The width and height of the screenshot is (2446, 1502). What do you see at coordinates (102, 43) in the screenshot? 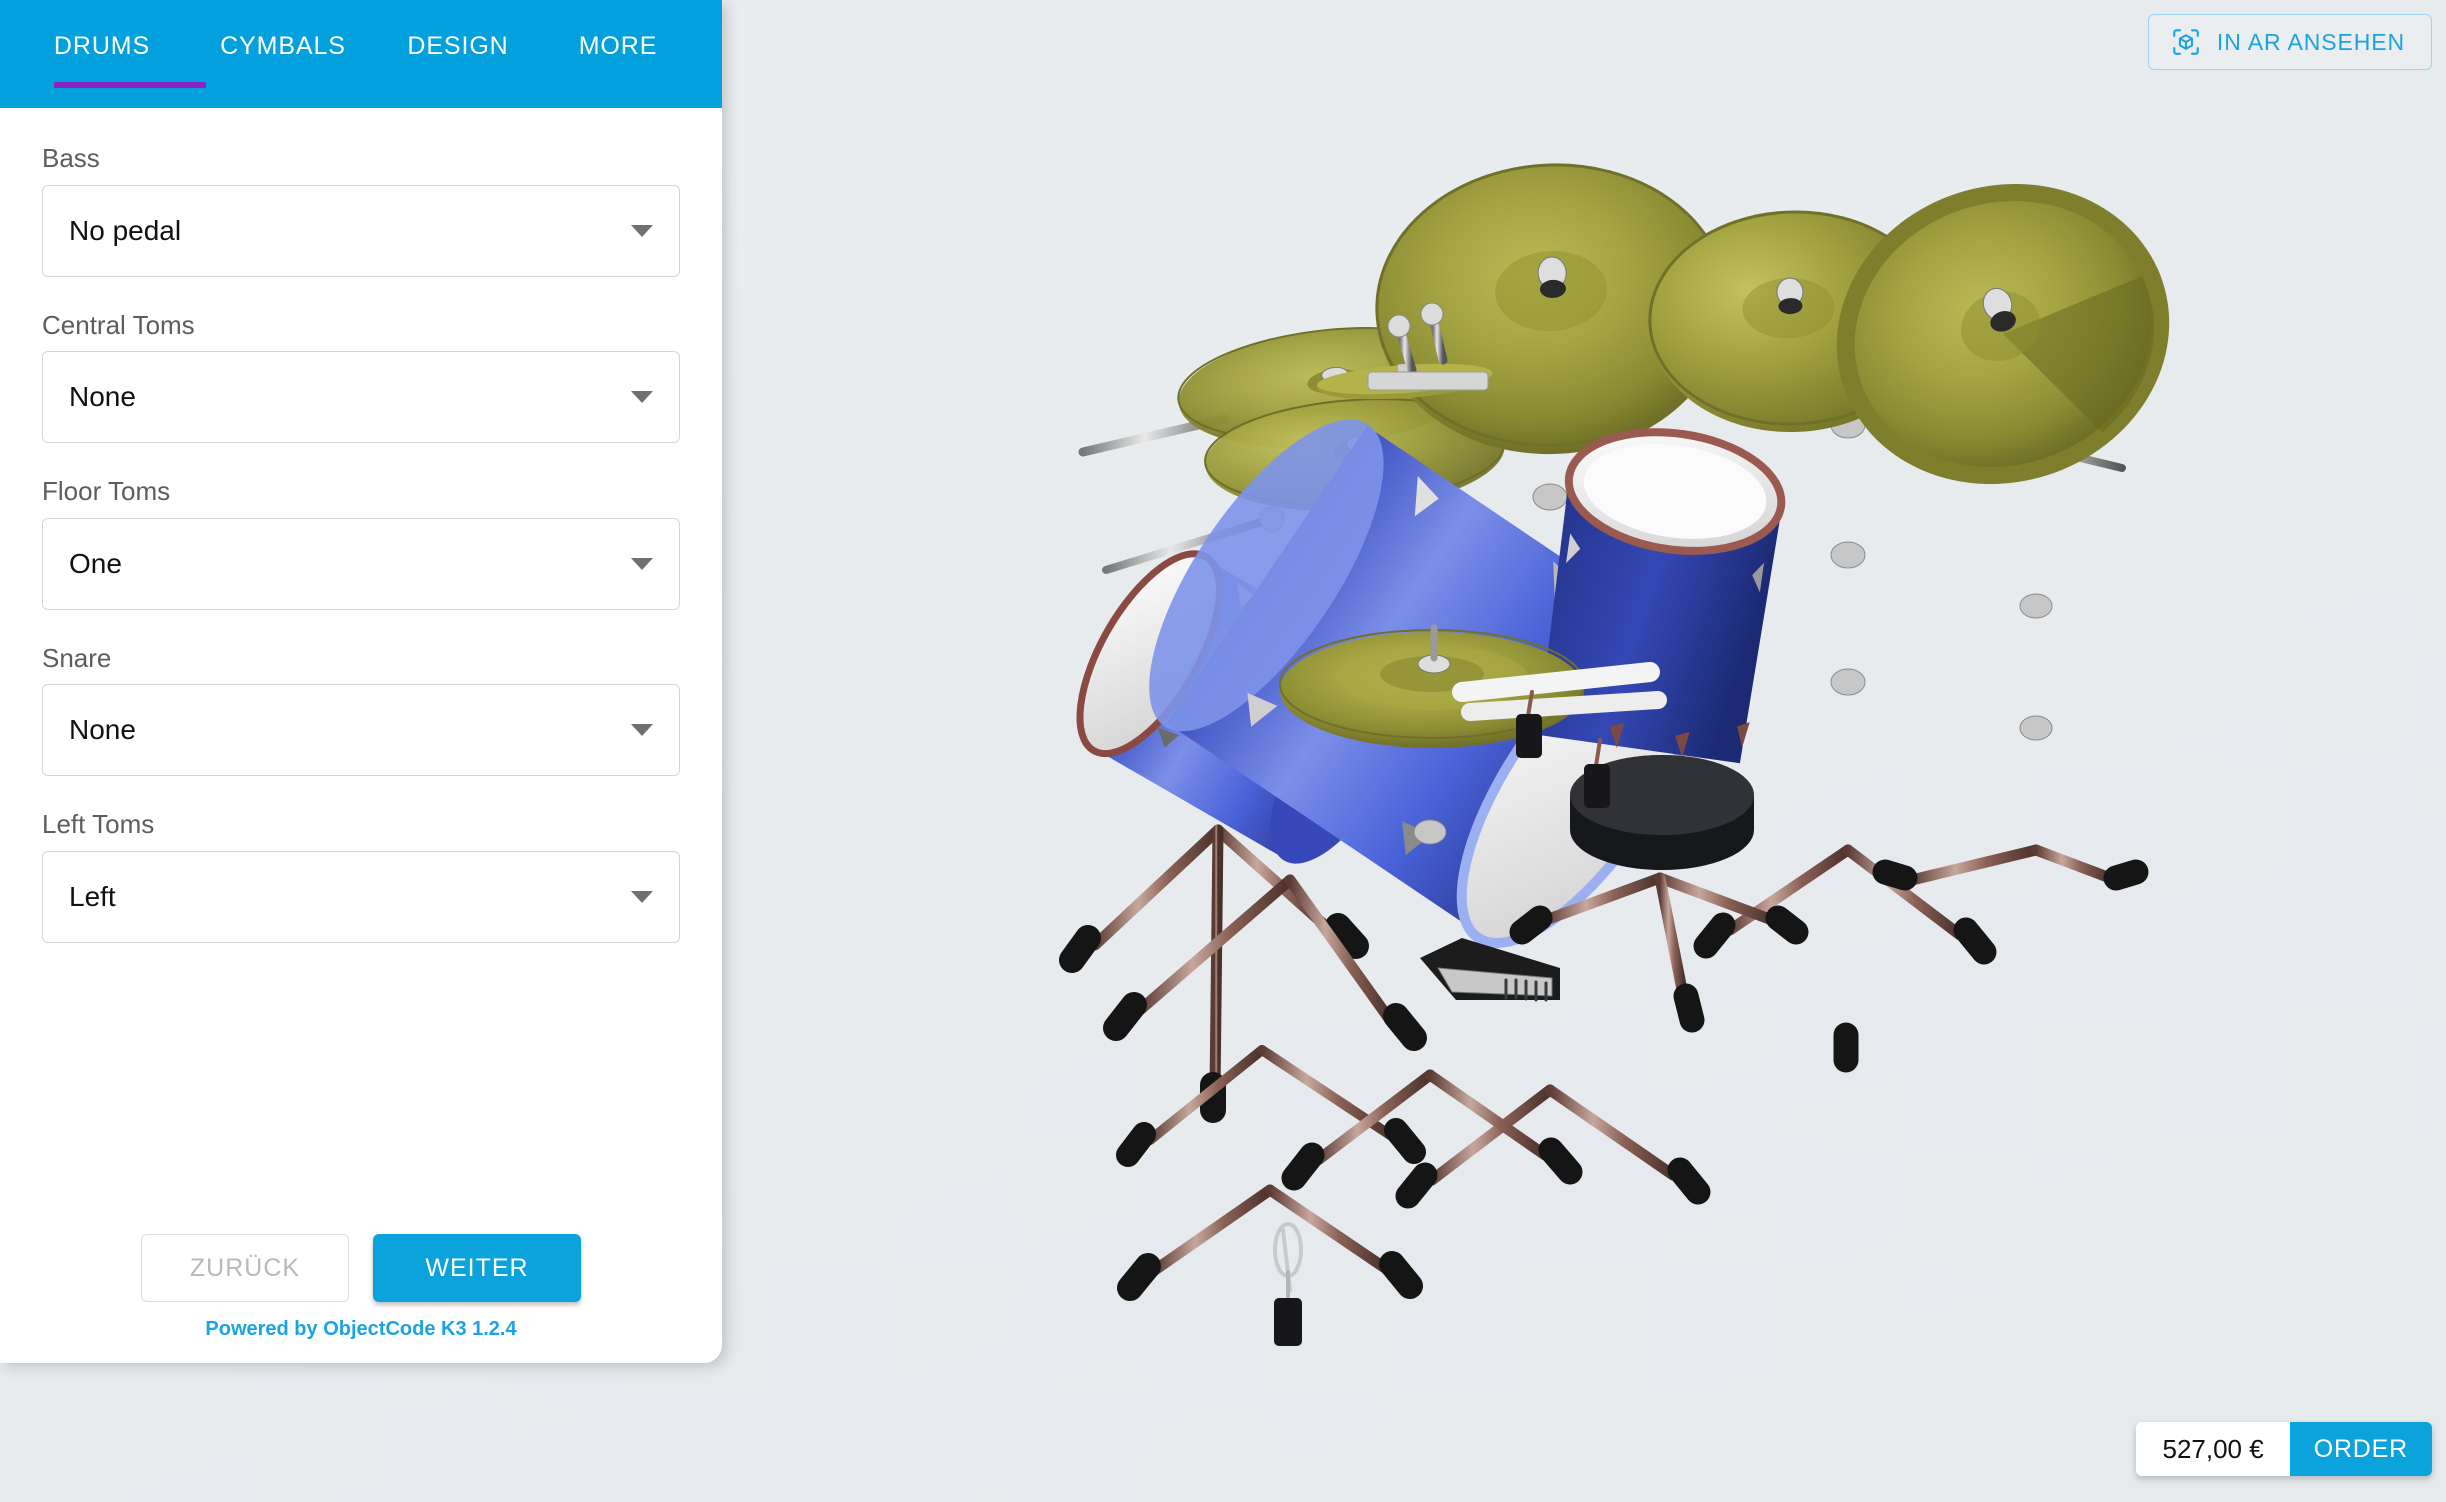
I see `tab-drums: DRUMS` at bounding box center [102, 43].